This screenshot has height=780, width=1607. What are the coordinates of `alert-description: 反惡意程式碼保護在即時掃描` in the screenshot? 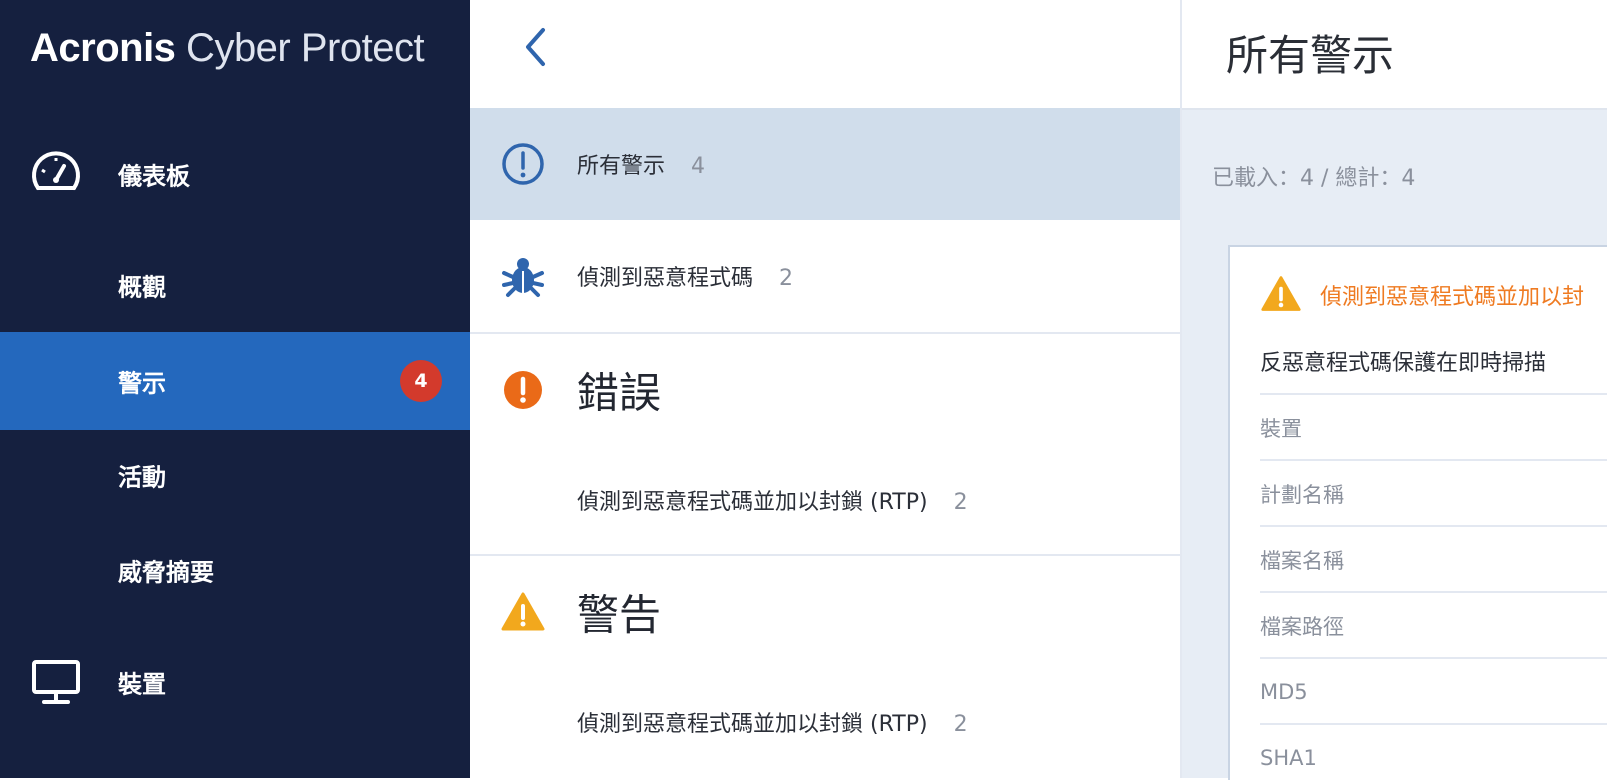 It's located at (1403, 363).